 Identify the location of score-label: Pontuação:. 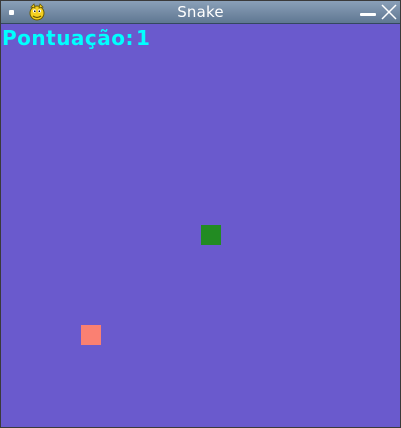
(68, 38).